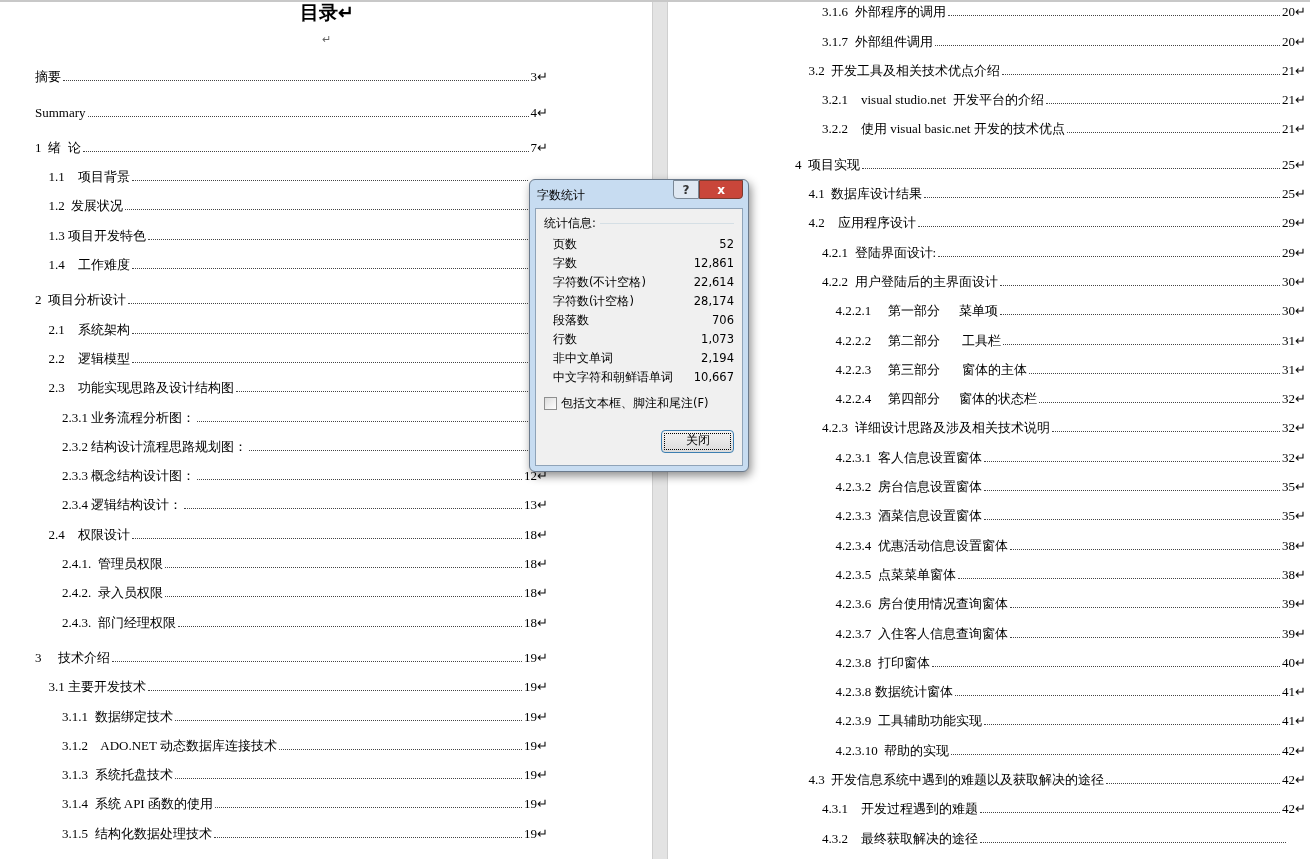 The image size is (1310, 859). What do you see at coordinates (713, 378) in the screenshot?
I see `stat-value: 10,667` at bounding box center [713, 378].